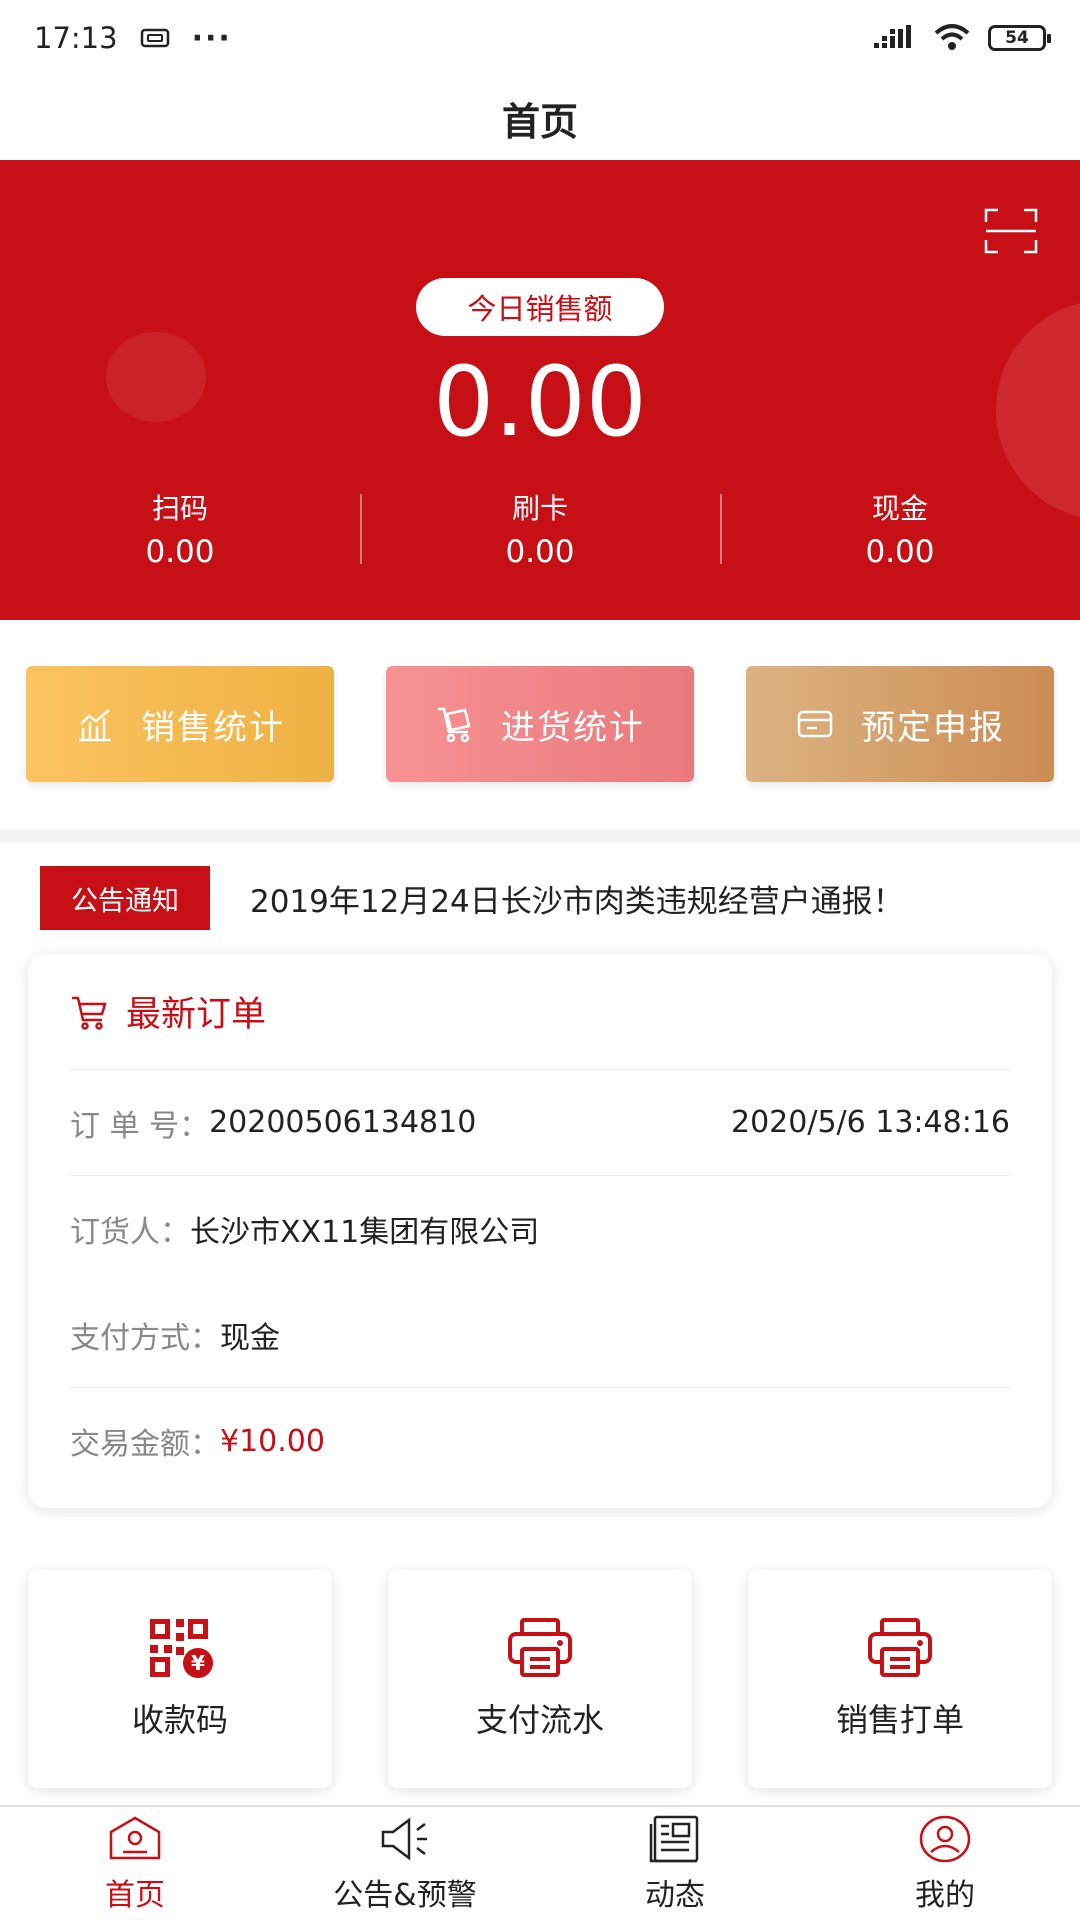 This screenshot has width=1080, height=1920. I want to click on today-sales-total: 0.00, so click(540, 402).